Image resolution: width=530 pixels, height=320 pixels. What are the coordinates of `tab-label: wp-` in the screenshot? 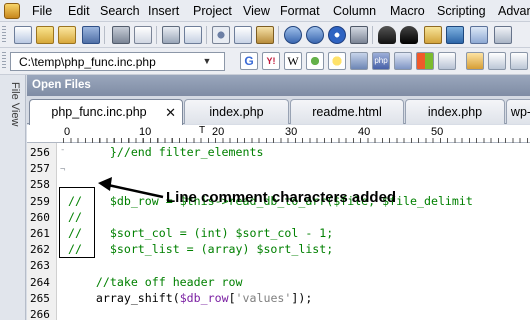 It's located at (520, 112).